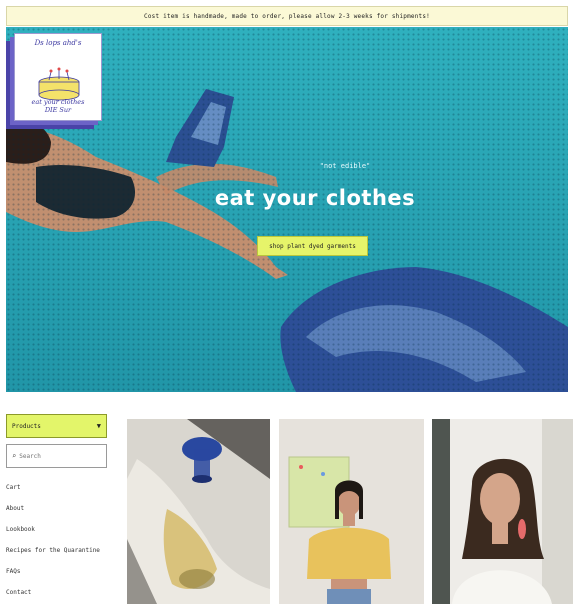 The image size is (573, 604). I want to click on products-dropdown-label: Products, so click(26, 426).